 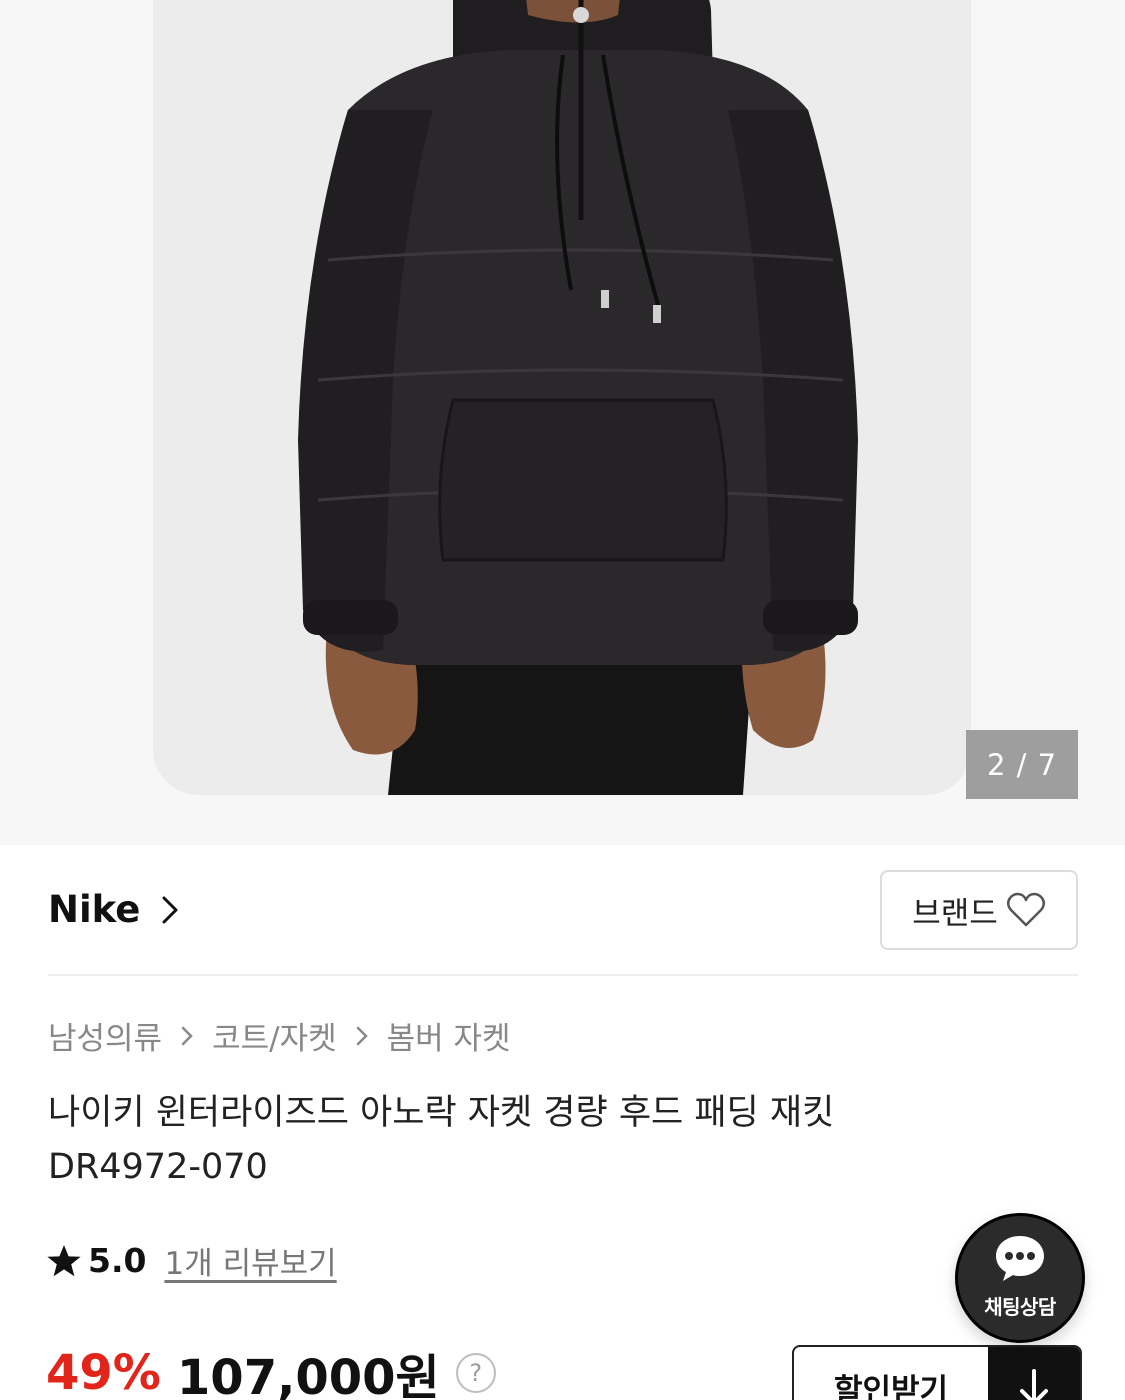 I want to click on brand-link: Nike, so click(x=114, y=909).